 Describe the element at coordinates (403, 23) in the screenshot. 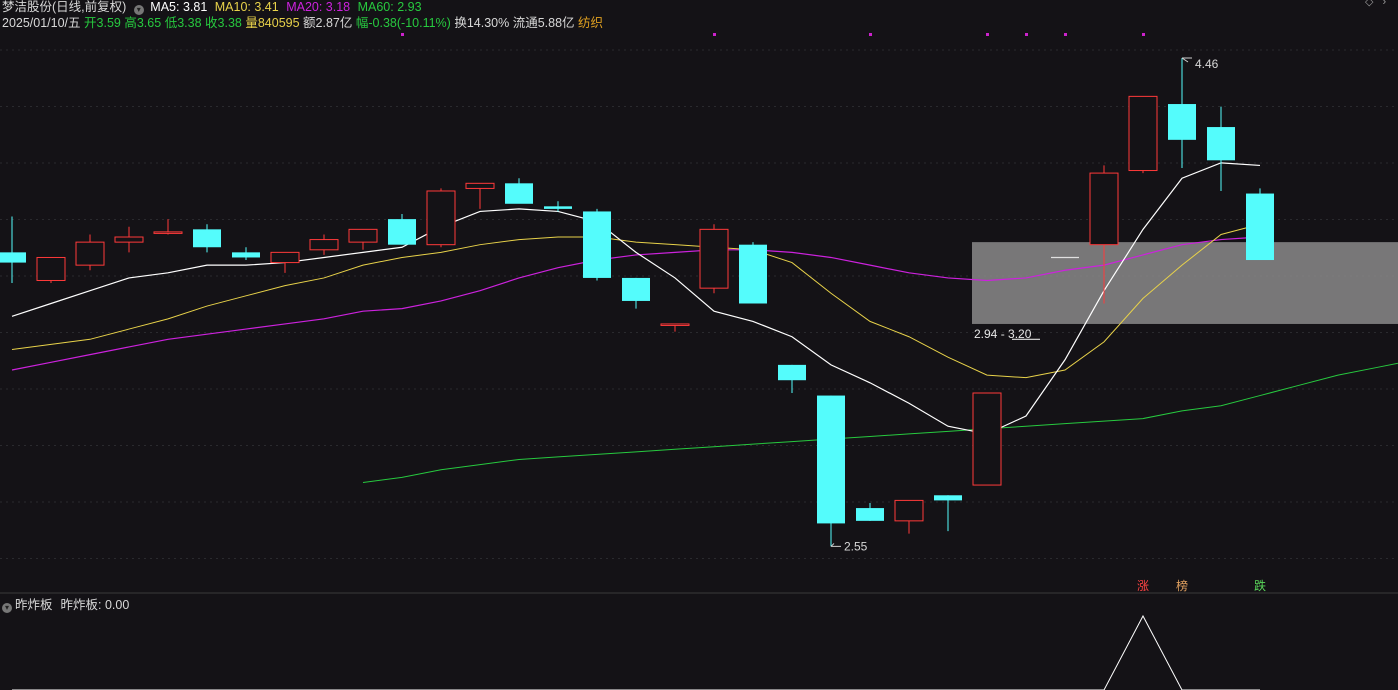

I see `change-label: 幅-0.38(-10.11%)` at that location.